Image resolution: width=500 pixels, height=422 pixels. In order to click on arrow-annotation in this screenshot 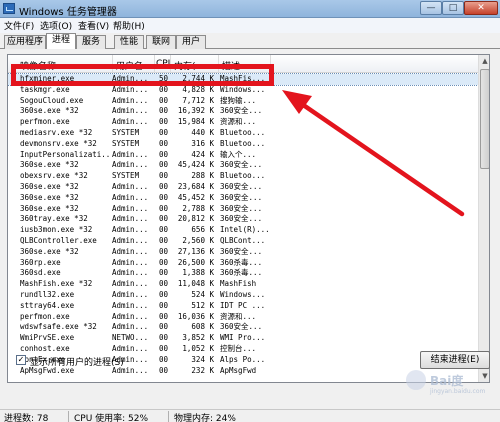, I will do `click(373, 153)`.